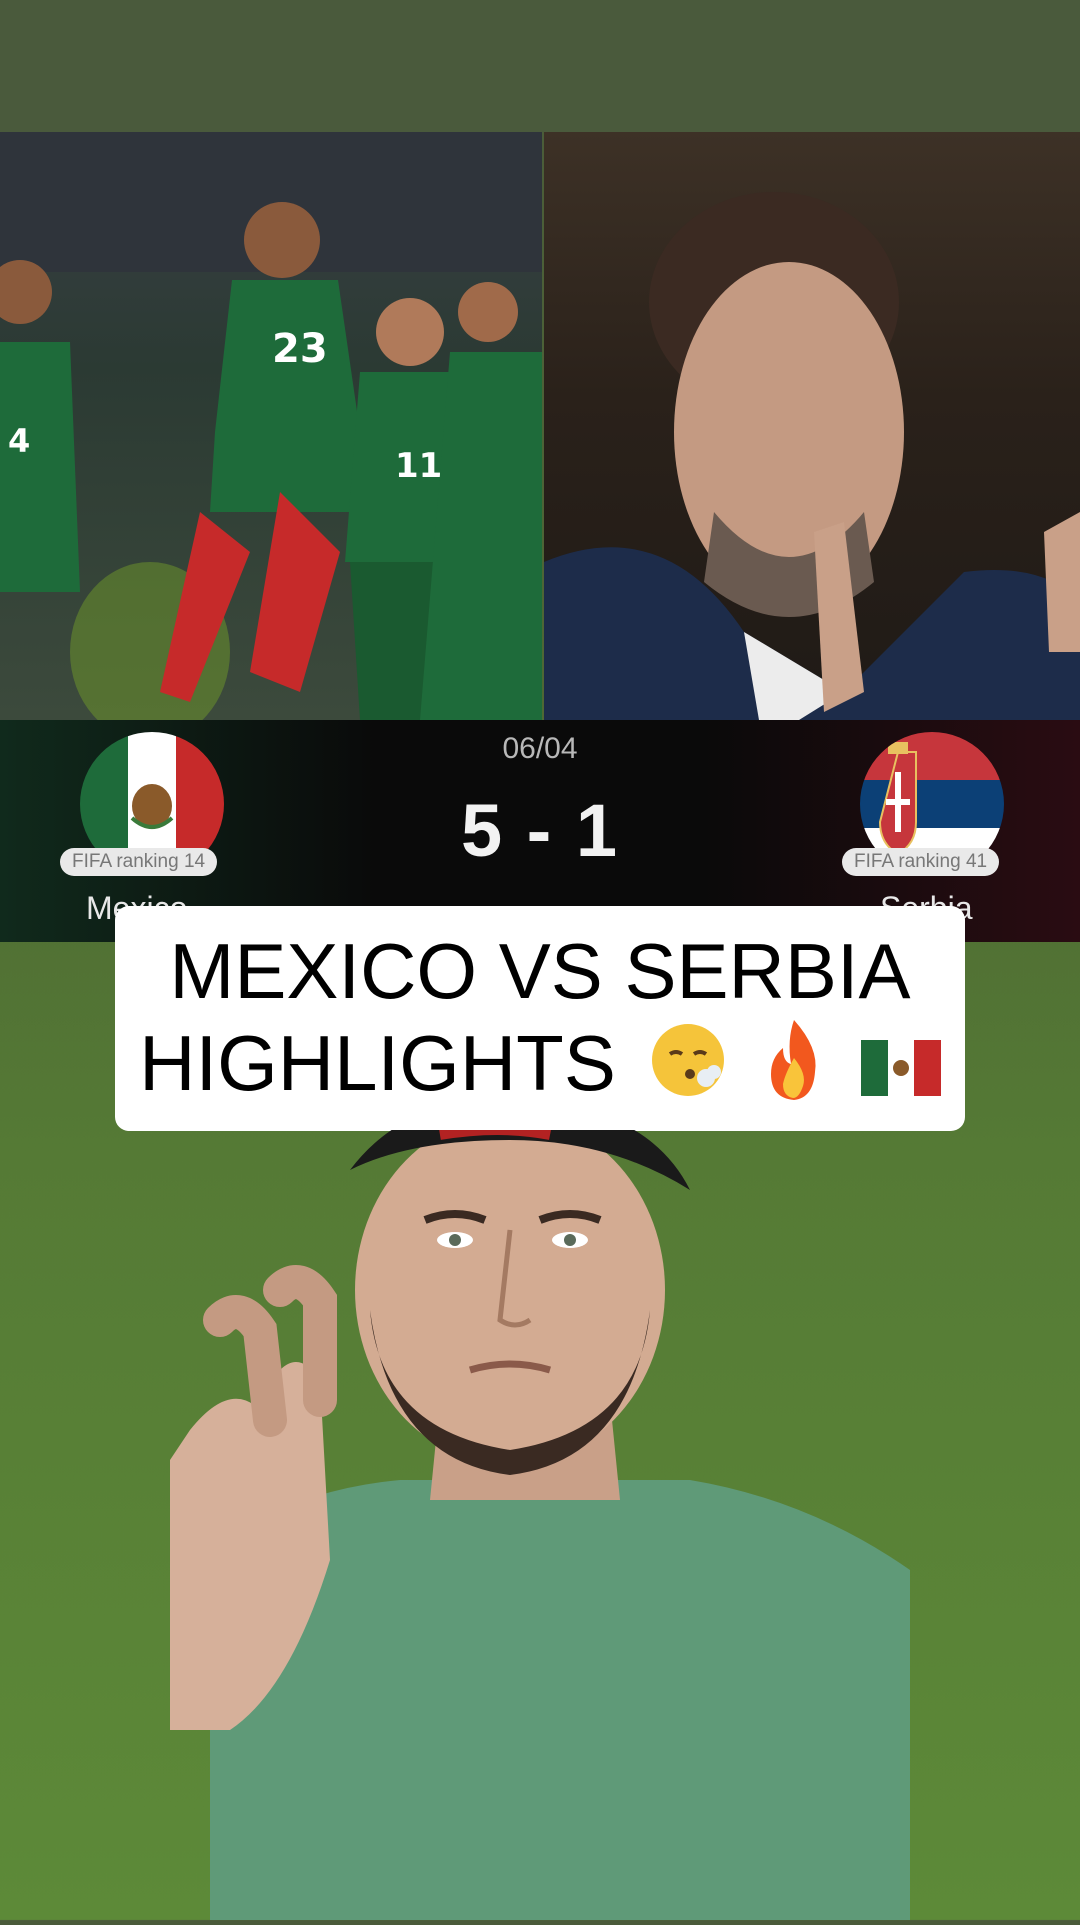 The height and width of the screenshot is (1925, 1080). I want to click on mexico-flag-emoji-icon, so click(900, 1069).